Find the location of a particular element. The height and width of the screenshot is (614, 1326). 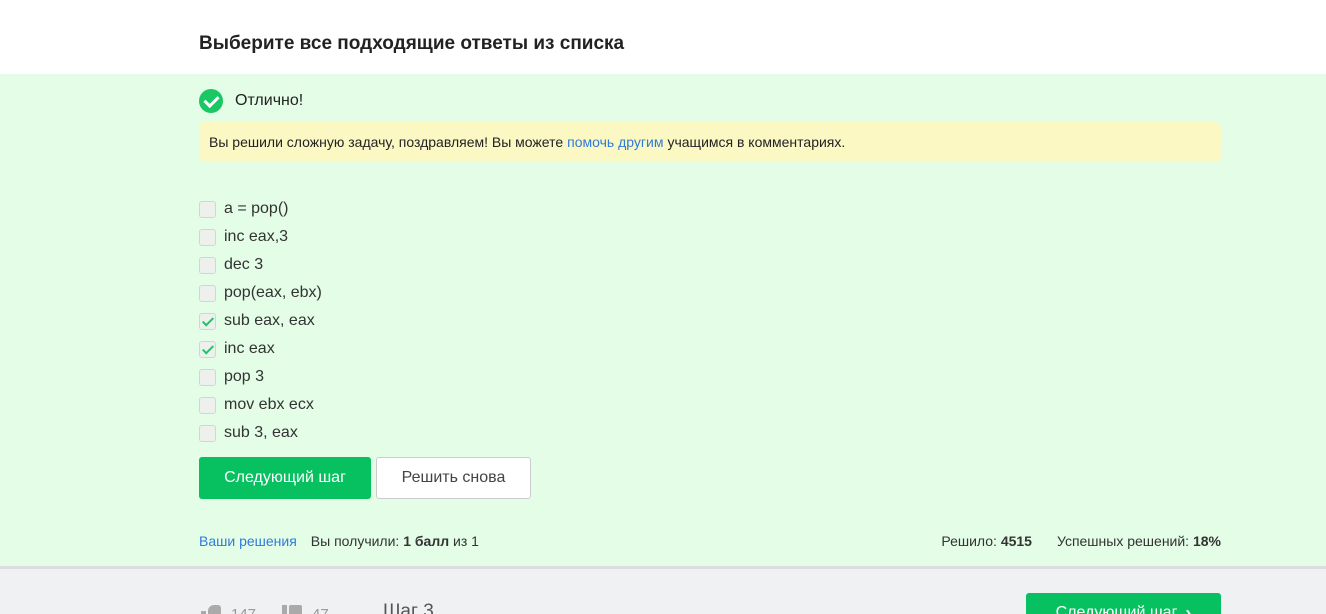

success-rate: Успешных решений: 18% is located at coordinates (1139, 541).